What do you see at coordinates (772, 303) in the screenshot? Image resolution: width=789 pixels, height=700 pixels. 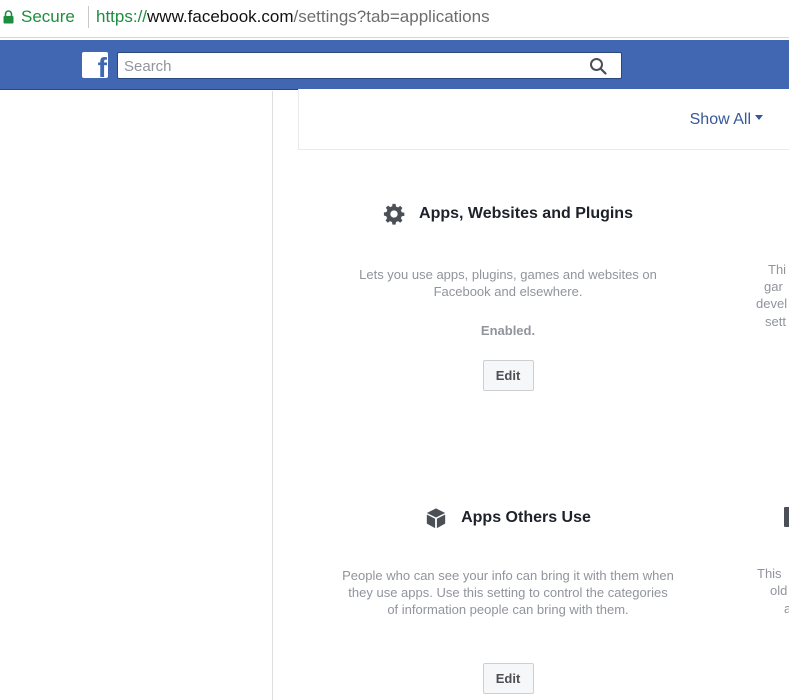 I see `peek-text-line: devel` at bounding box center [772, 303].